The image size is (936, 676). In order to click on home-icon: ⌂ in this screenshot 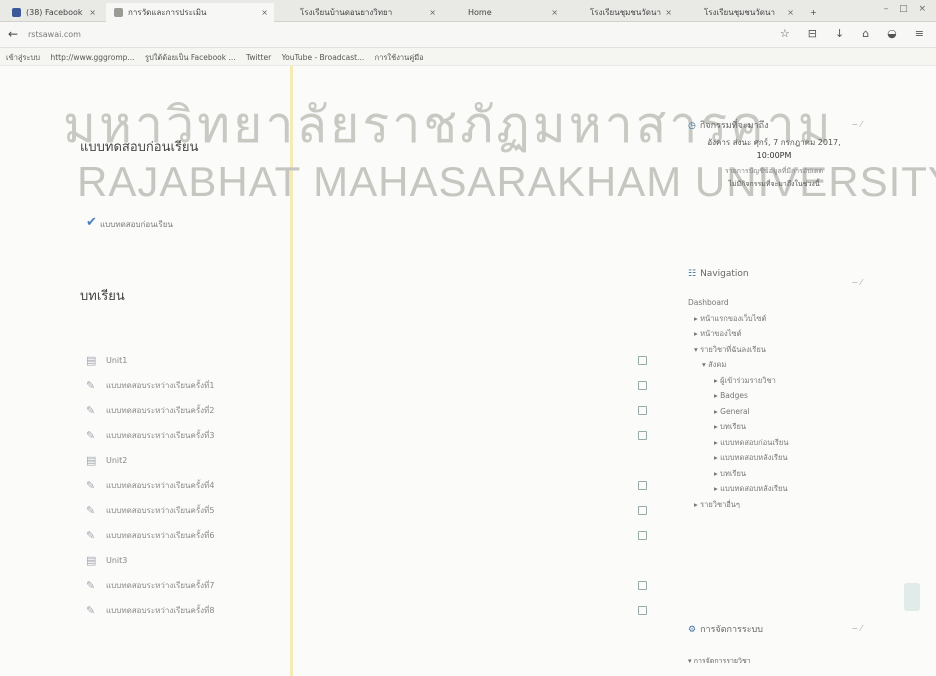, I will do `click(865, 33)`.